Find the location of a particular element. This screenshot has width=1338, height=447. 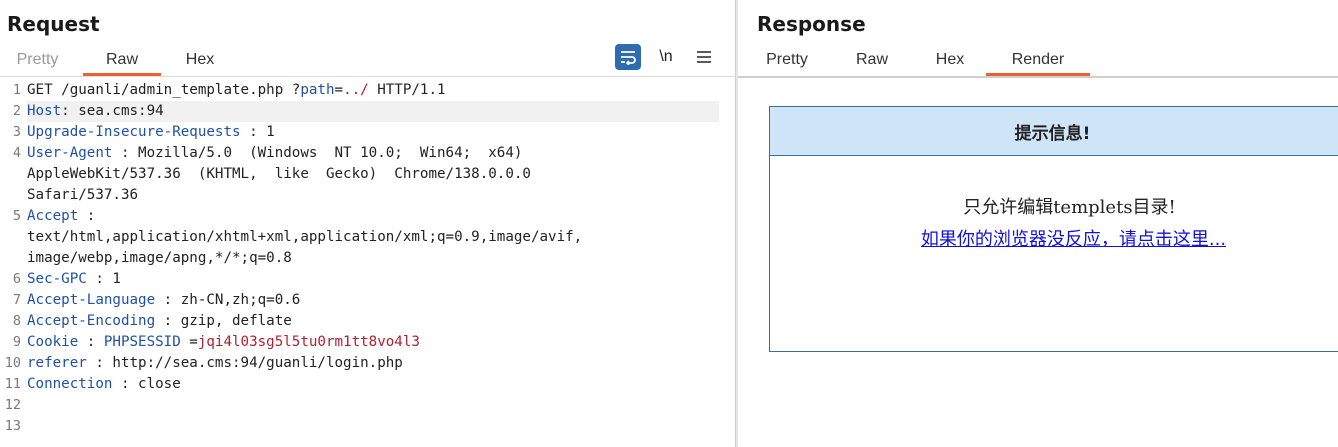

editor-line: 11 Connection : close is located at coordinates (367, 384).